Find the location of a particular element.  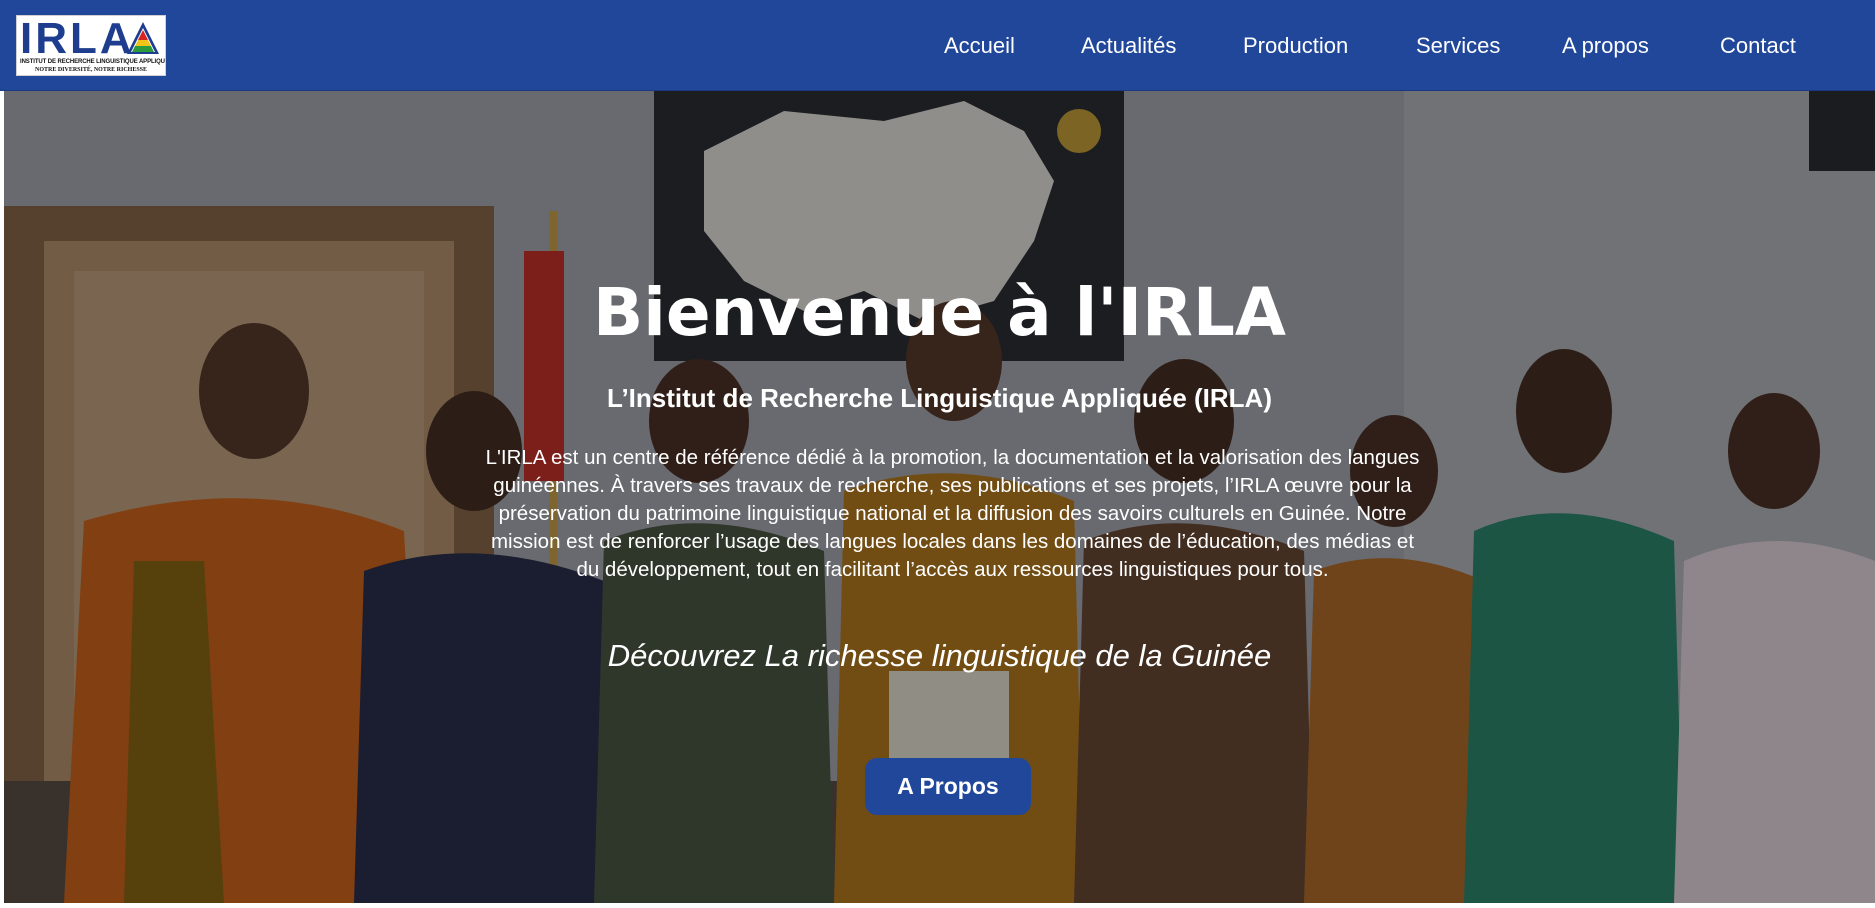

nav-item-accueil: Accueil is located at coordinates (979, 46).